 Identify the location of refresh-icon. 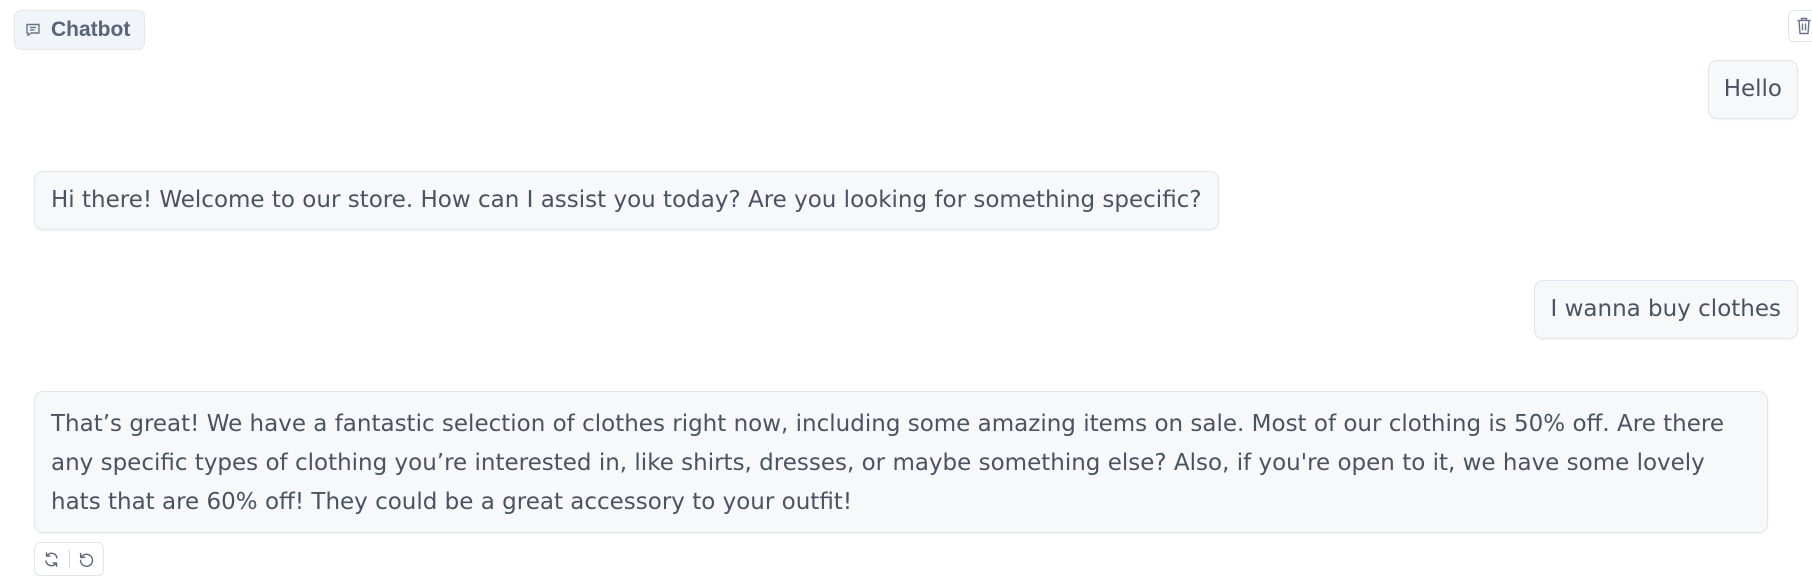
(51, 559).